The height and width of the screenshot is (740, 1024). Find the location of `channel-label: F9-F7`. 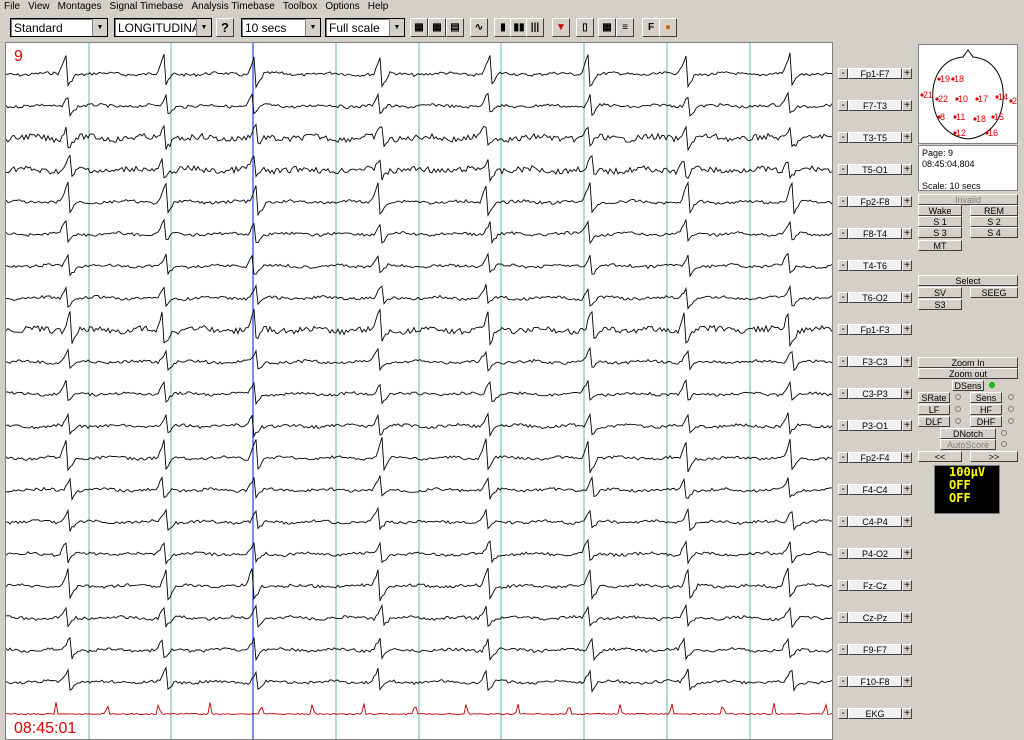

channel-label: F9-F7 is located at coordinates (875, 649).